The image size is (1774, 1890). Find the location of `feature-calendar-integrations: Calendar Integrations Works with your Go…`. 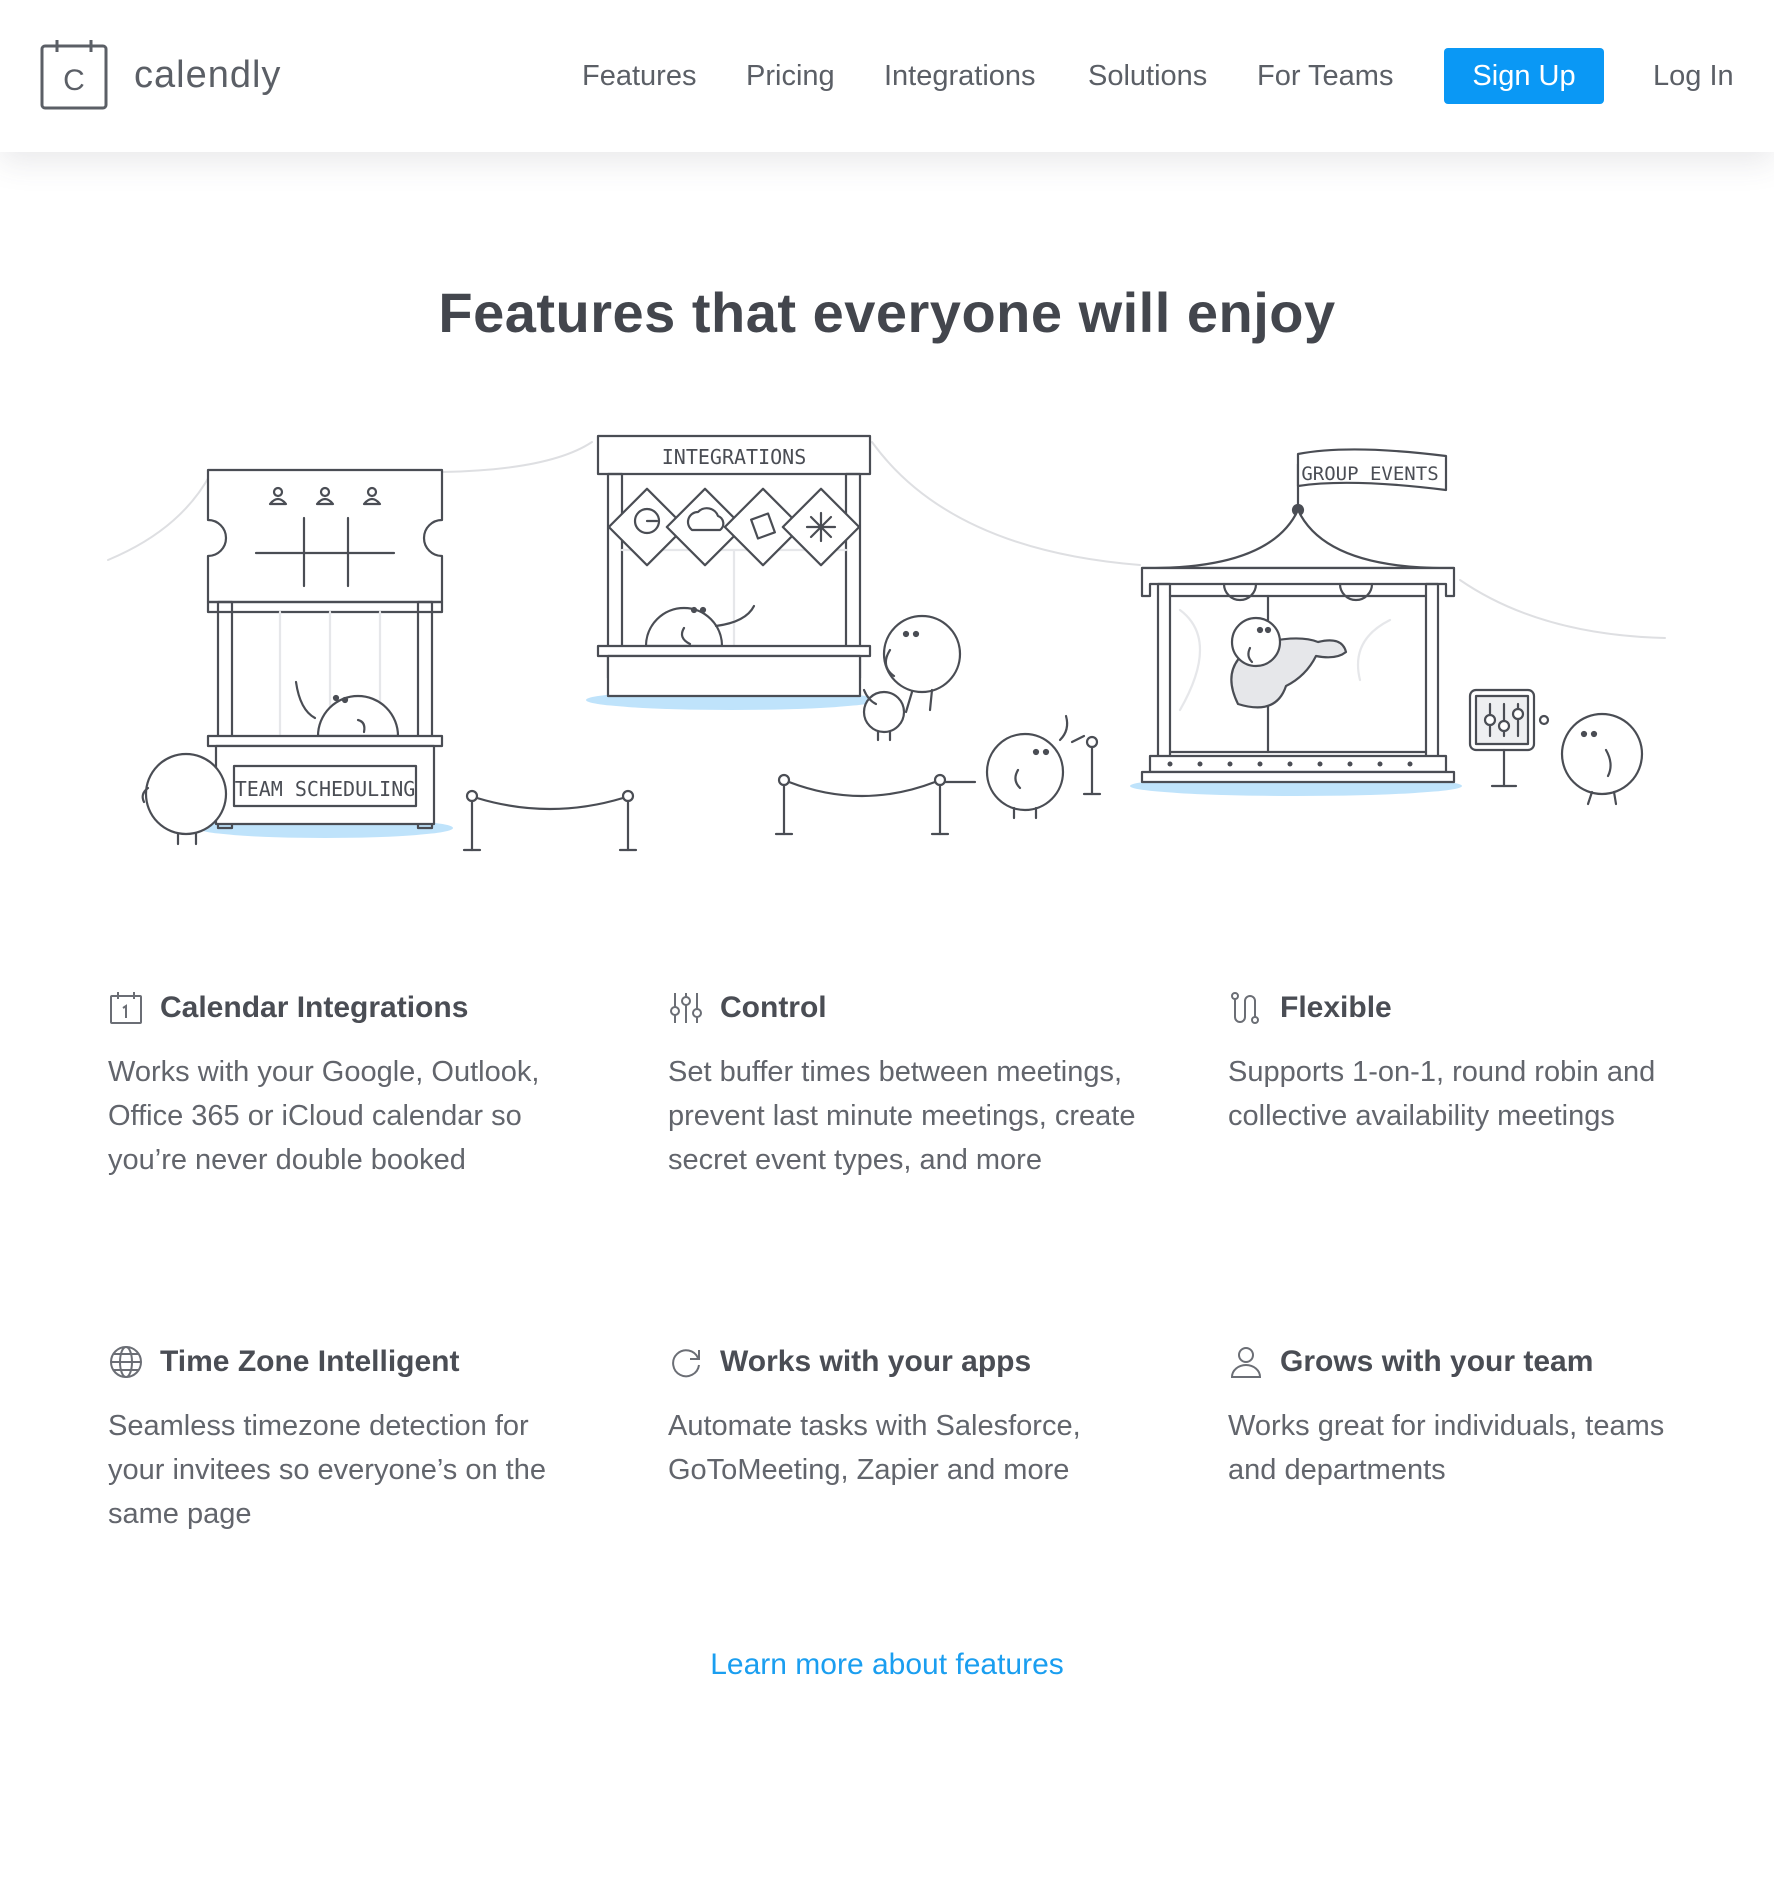

feature-calendar-integrations: Calendar Integrations Works with your Go… is located at coordinates (343, 1085).